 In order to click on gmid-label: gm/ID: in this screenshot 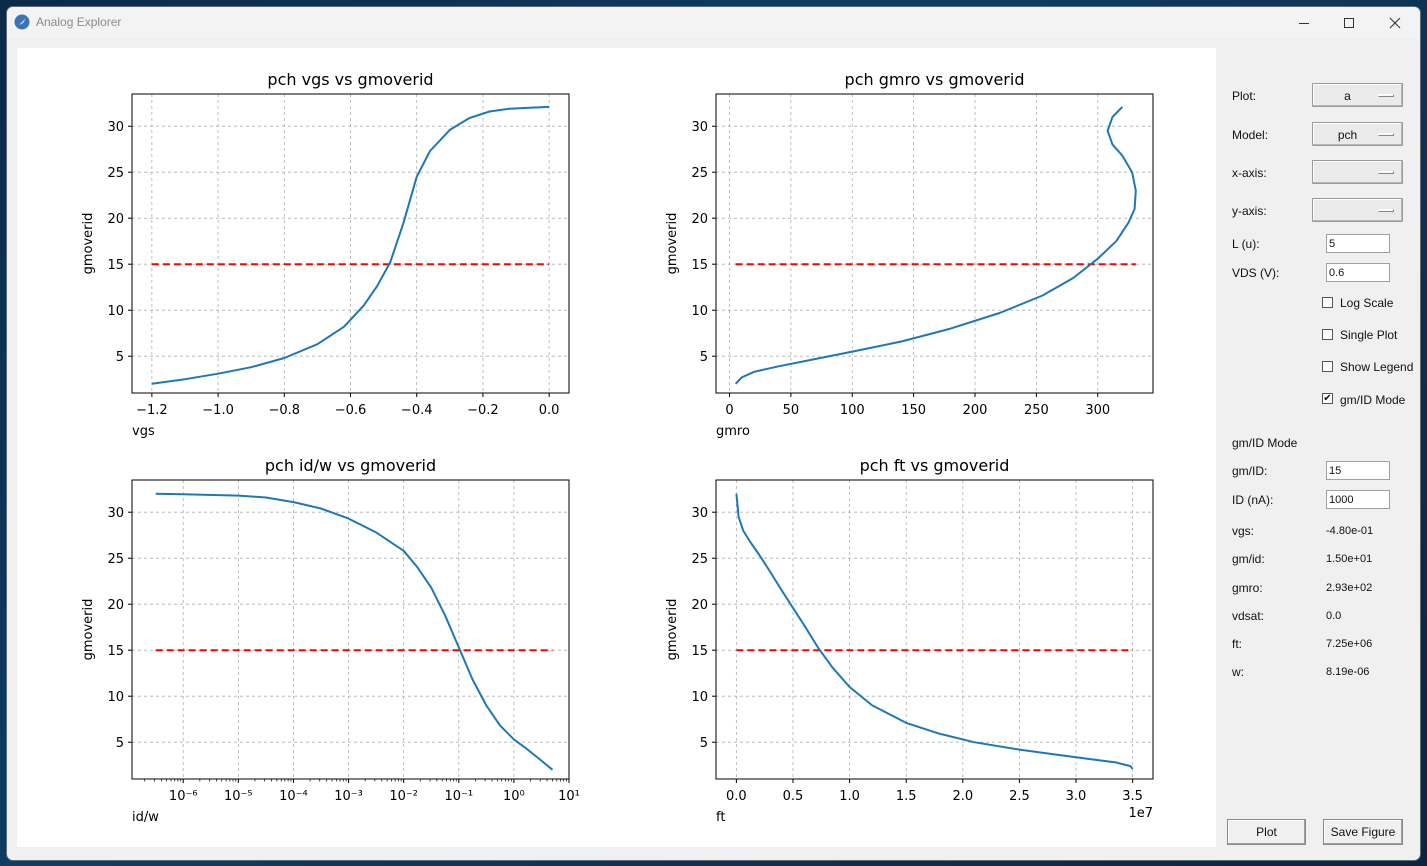, I will do `click(1250, 471)`.